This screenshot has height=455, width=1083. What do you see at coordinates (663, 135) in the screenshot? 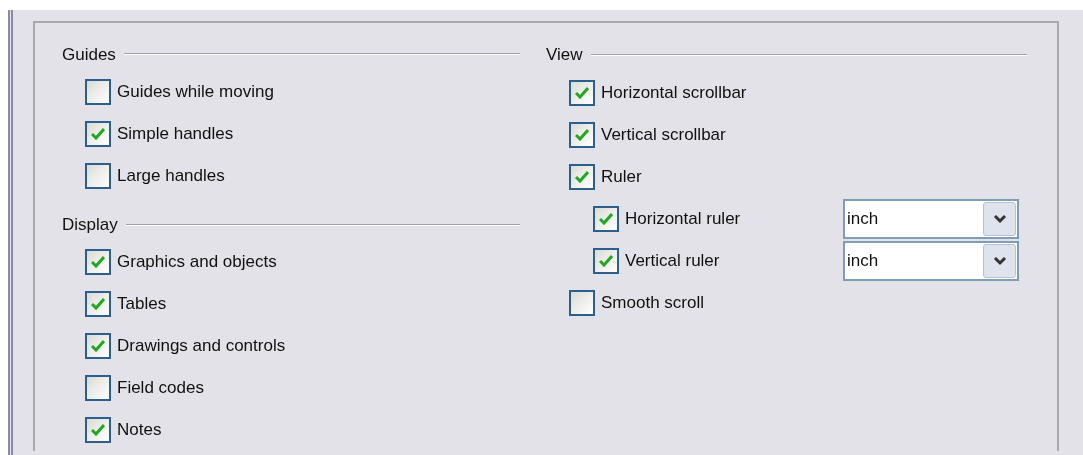
I see `checkbox-label: Vertical scrollbar` at bounding box center [663, 135].